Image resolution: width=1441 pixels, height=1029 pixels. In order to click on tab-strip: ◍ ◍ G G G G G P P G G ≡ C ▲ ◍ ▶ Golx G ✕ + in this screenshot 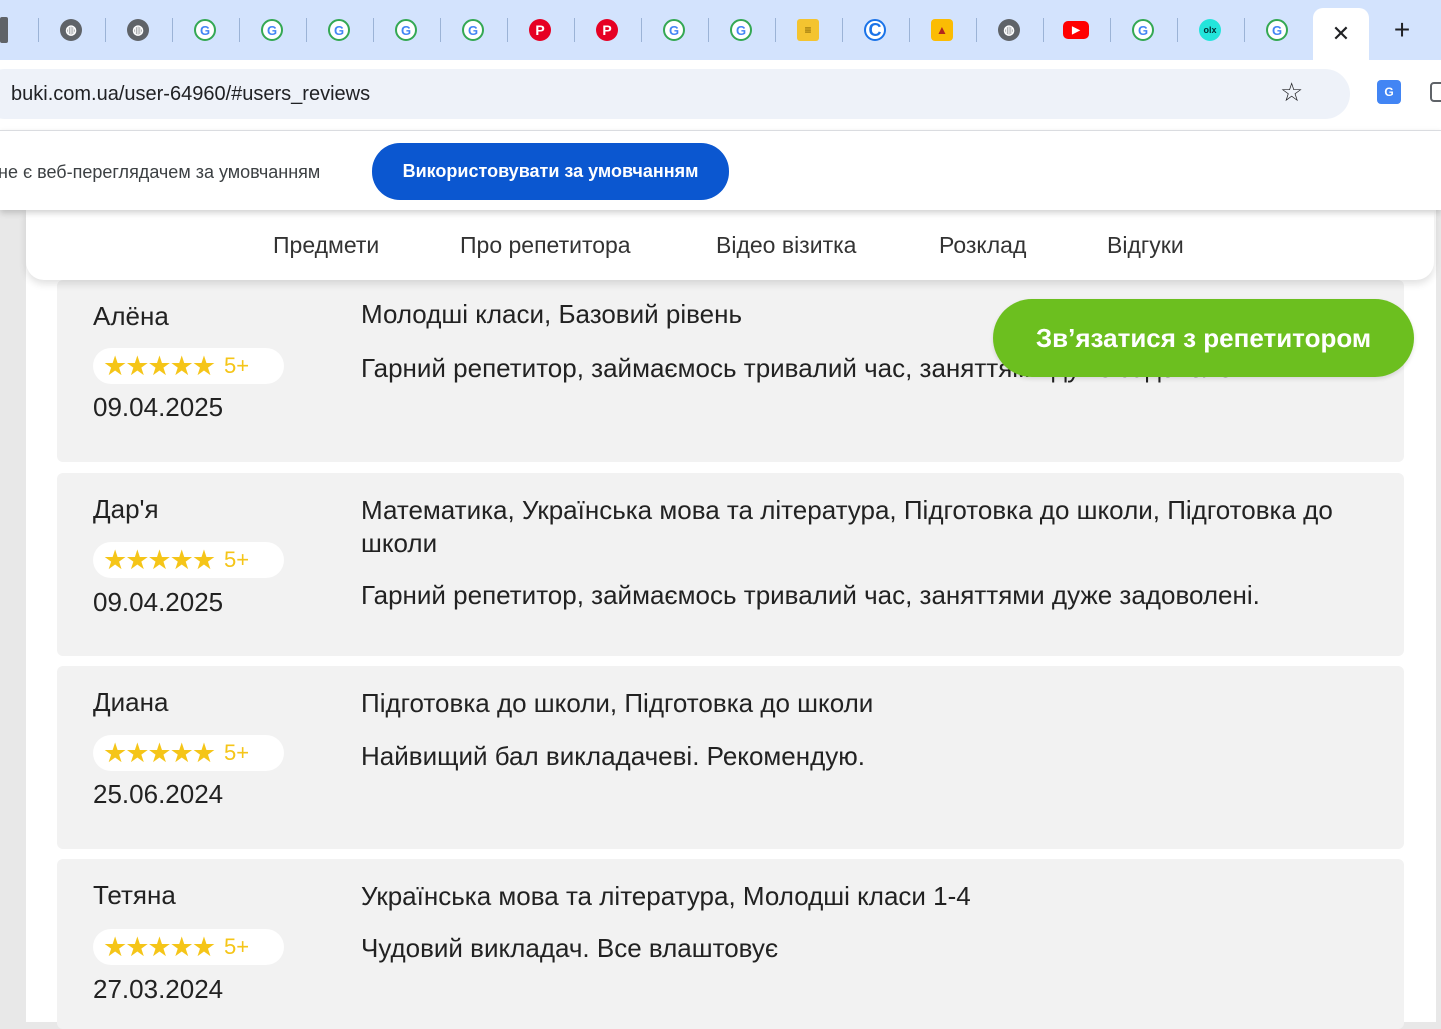, I will do `click(720, 30)`.